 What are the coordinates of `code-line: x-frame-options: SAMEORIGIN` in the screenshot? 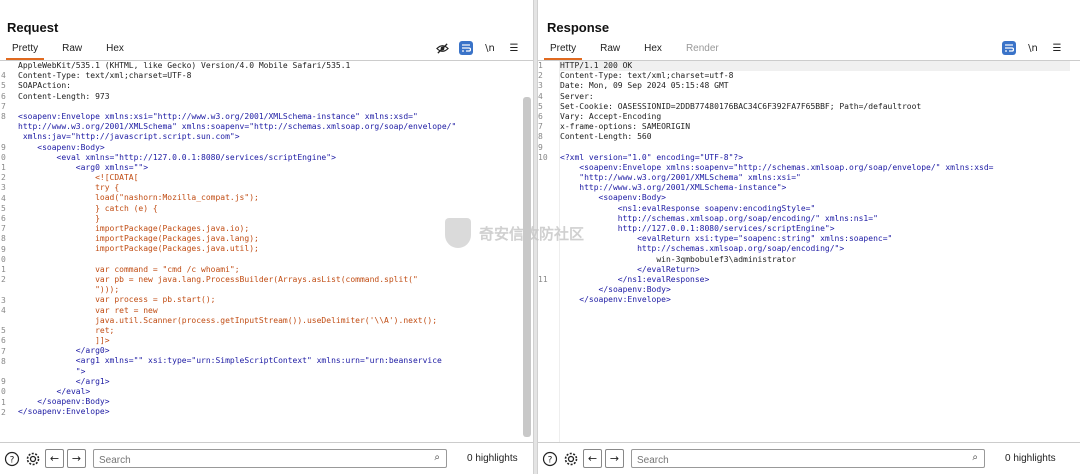 It's located at (815, 127).